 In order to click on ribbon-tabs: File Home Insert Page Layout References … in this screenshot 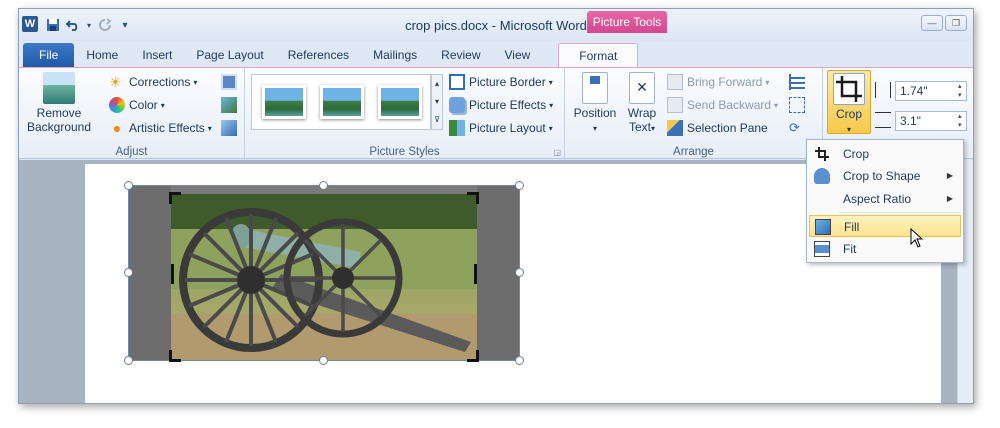, I will do `click(496, 54)`.